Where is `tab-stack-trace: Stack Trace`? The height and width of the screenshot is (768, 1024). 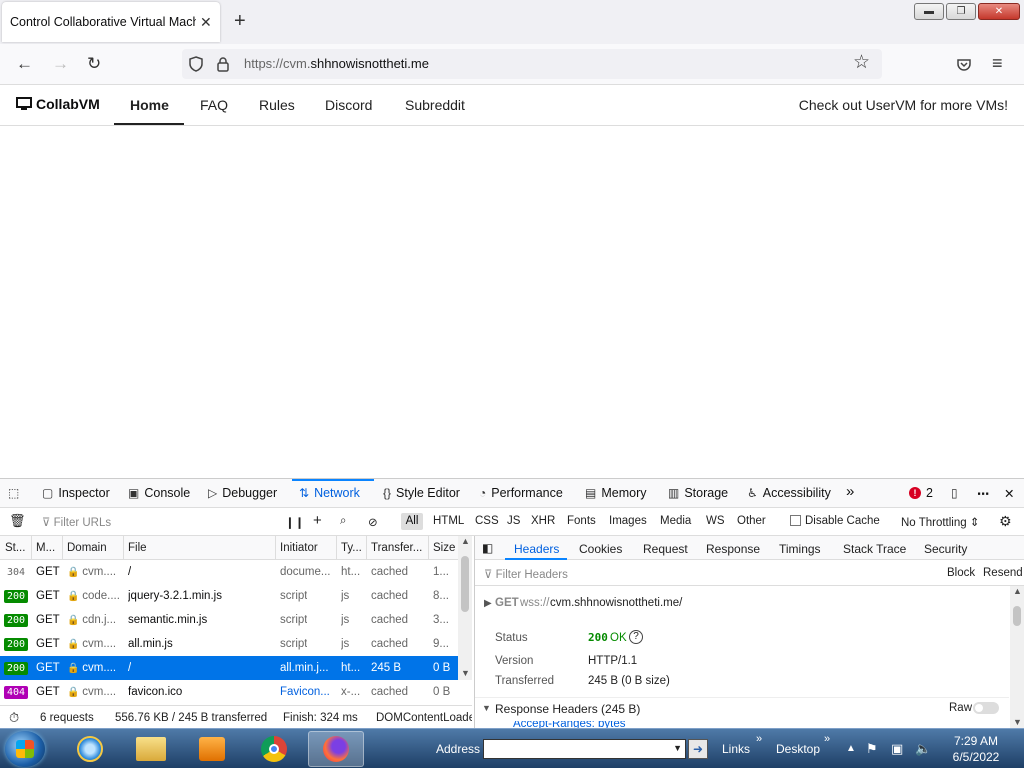
tab-stack-trace: Stack Trace is located at coordinates (874, 549).